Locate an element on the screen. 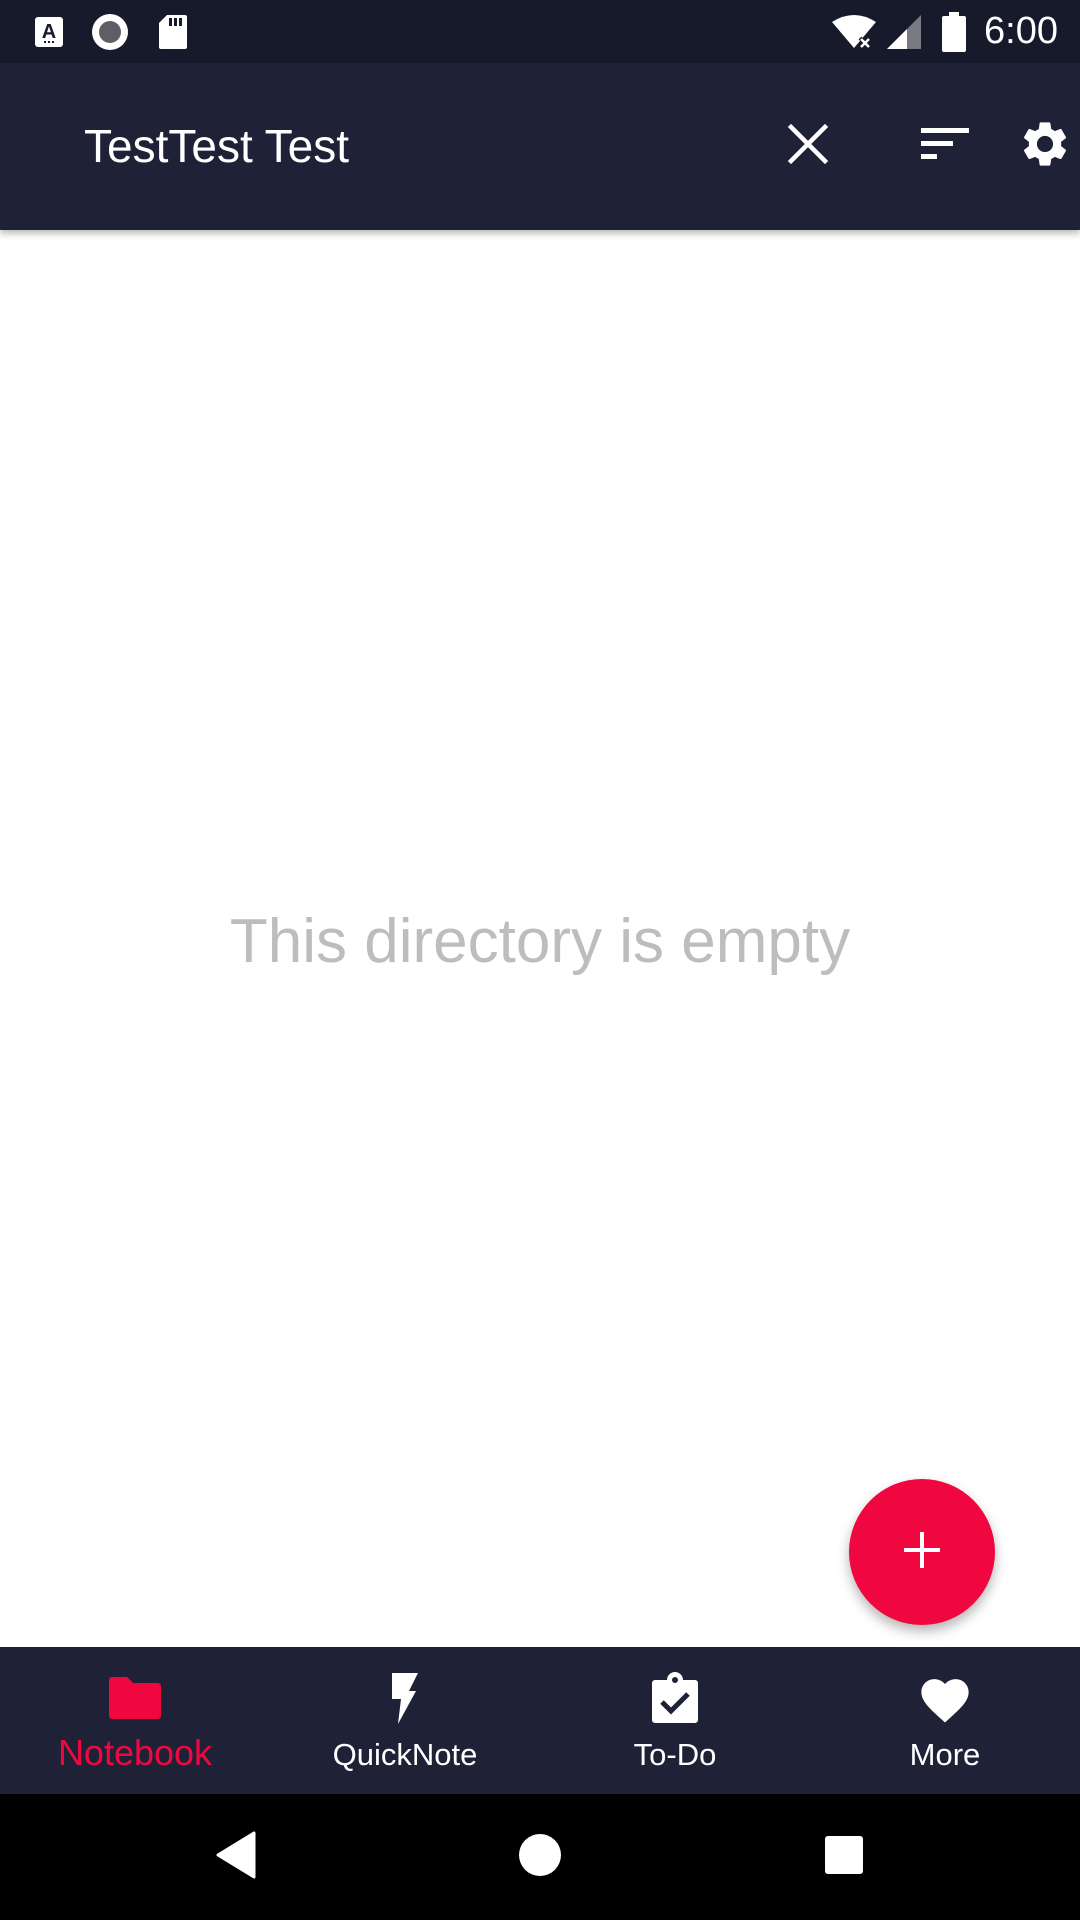  status-time: 6:00 is located at coordinates (1021, 31).